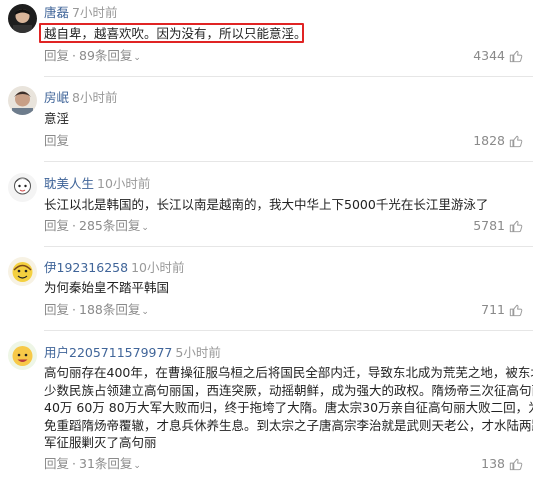  I want to click on username-link: 耽美人生, so click(69, 183).